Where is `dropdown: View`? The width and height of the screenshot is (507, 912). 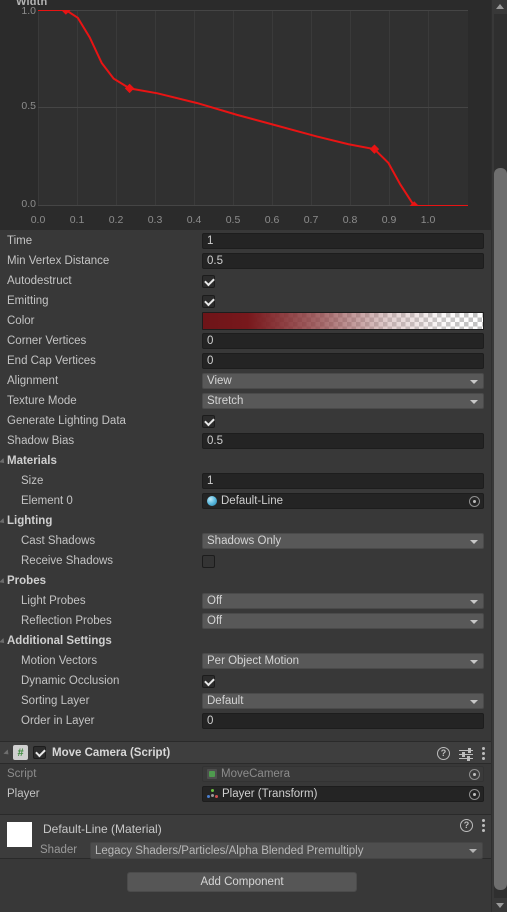 dropdown: View is located at coordinates (343, 381).